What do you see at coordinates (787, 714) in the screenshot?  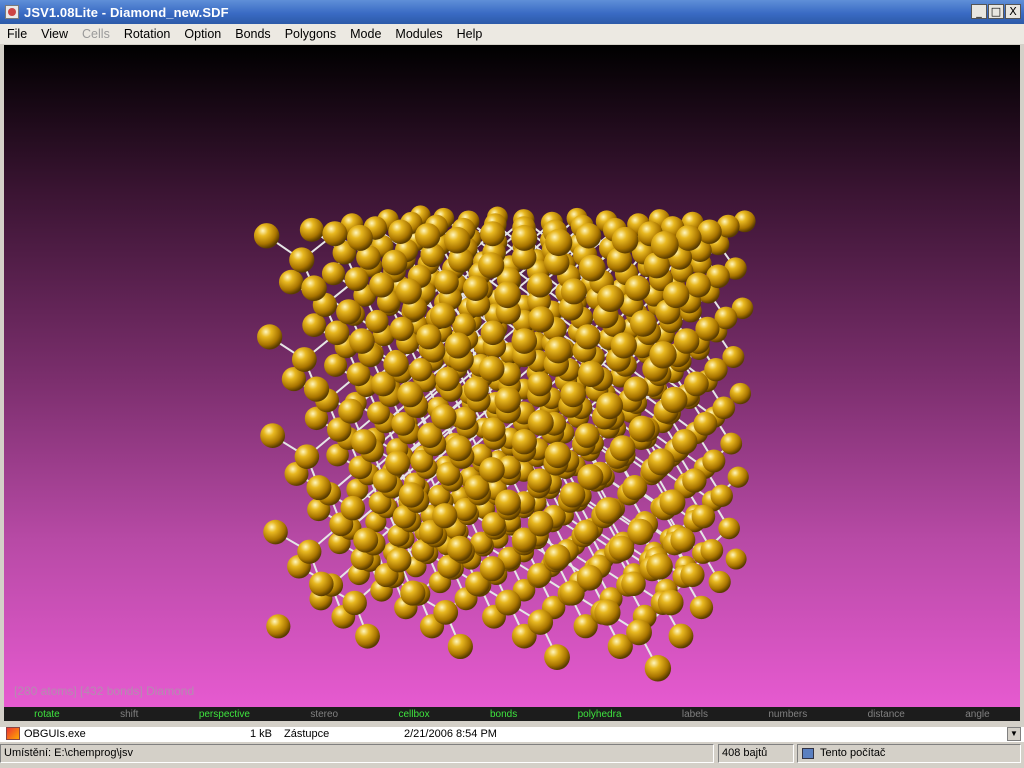 I see `mode-numbers: numbers` at bounding box center [787, 714].